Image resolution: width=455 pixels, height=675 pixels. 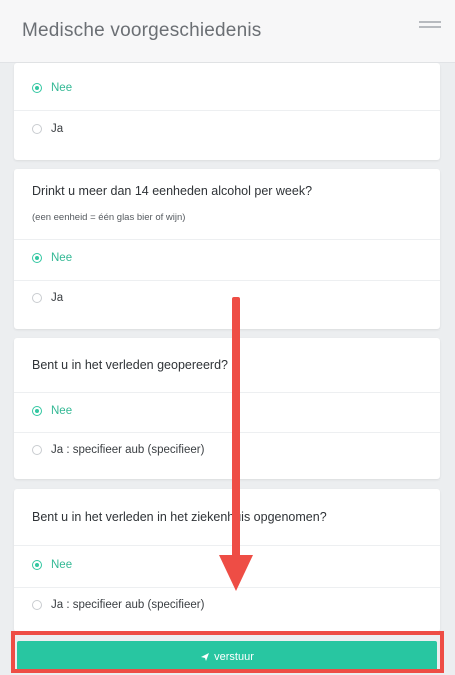 What do you see at coordinates (130, 365) in the screenshot?
I see `question-text: Bent u in het verleden geopereerd?` at bounding box center [130, 365].